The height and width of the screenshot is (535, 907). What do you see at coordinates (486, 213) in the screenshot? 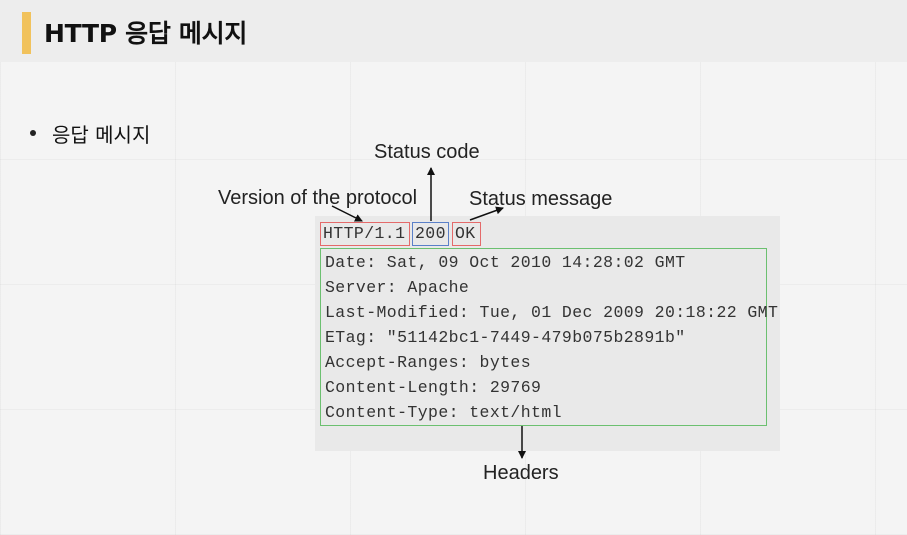
I see `arrow-status-message` at bounding box center [486, 213].